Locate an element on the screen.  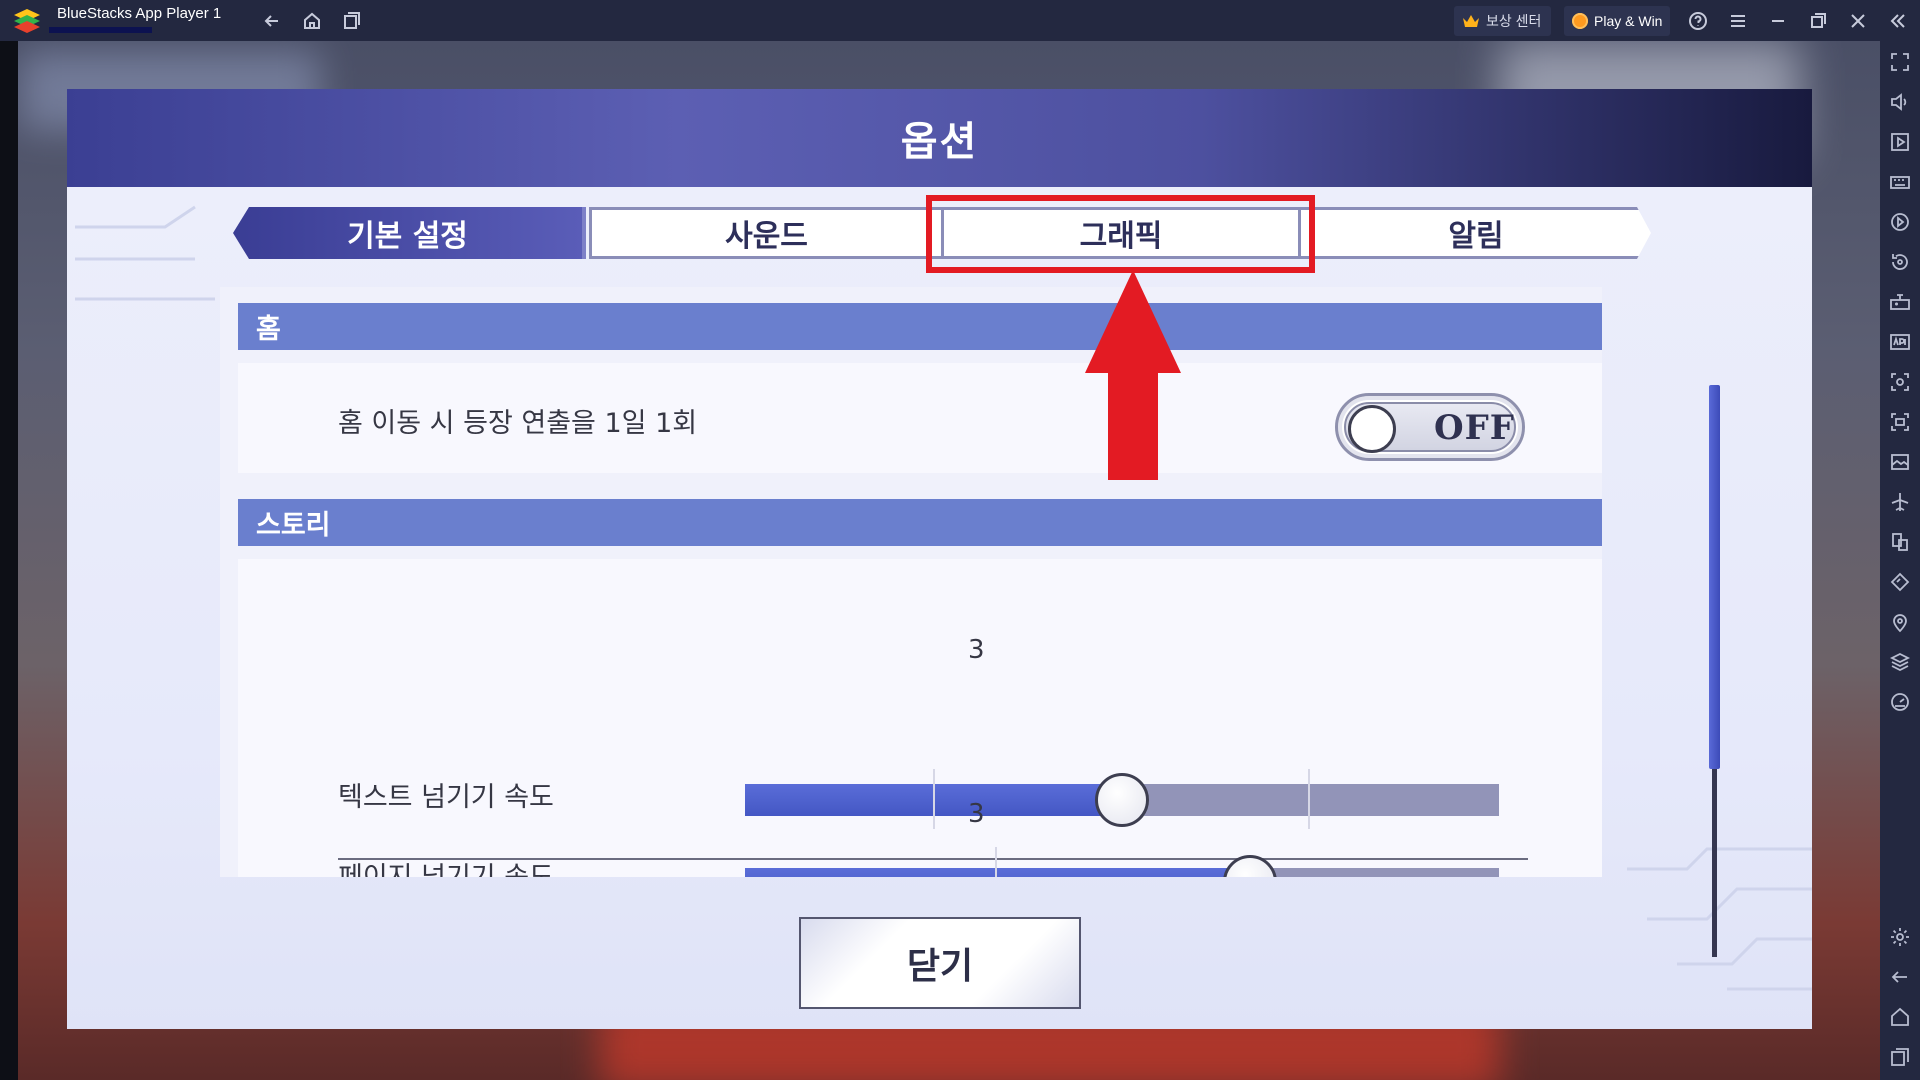
help-icon is located at coordinates (1698, 21).